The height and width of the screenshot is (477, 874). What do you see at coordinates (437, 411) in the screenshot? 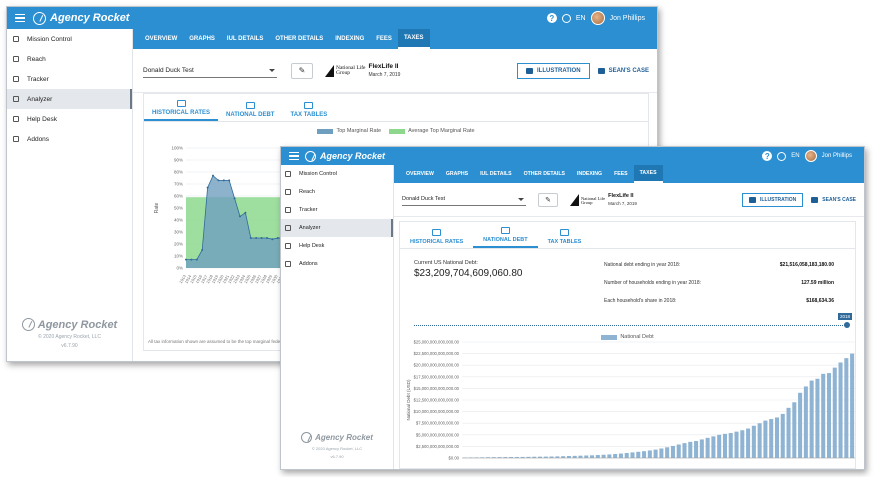
I see `y-tick-label: $10,000,000,000,000.00` at bounding box center [437, 411].